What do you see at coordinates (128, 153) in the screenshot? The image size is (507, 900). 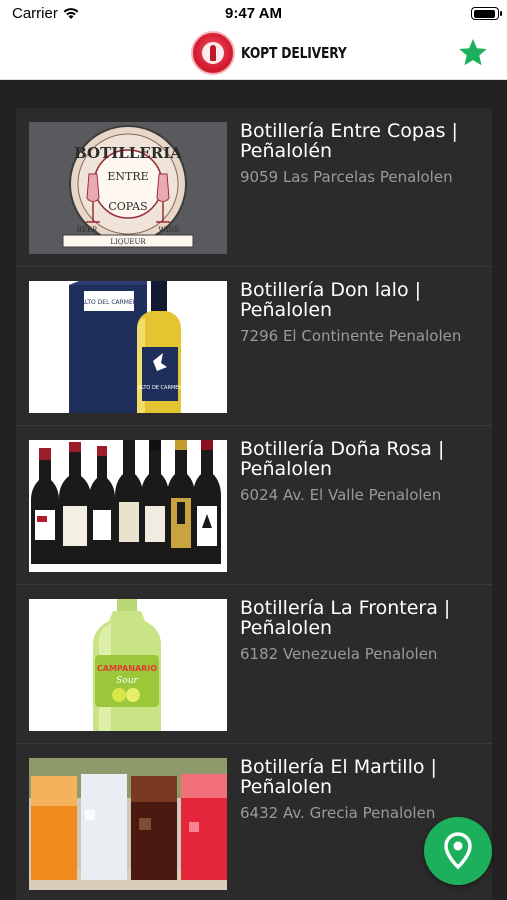 I see `logo-text-botilleria: BOTILLERIA` at bounding box center [128, 153].